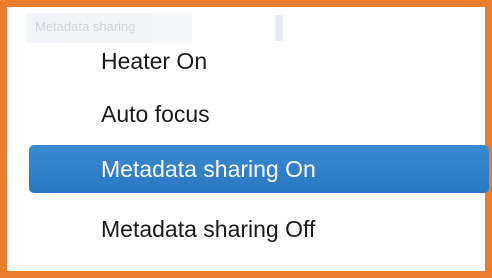 Image resolution: width=492 pixels, height=278 pixels. Describe the element at coordinates (154, 61) in the screenshot. I see `menu-item-label: Heater On` at that location.